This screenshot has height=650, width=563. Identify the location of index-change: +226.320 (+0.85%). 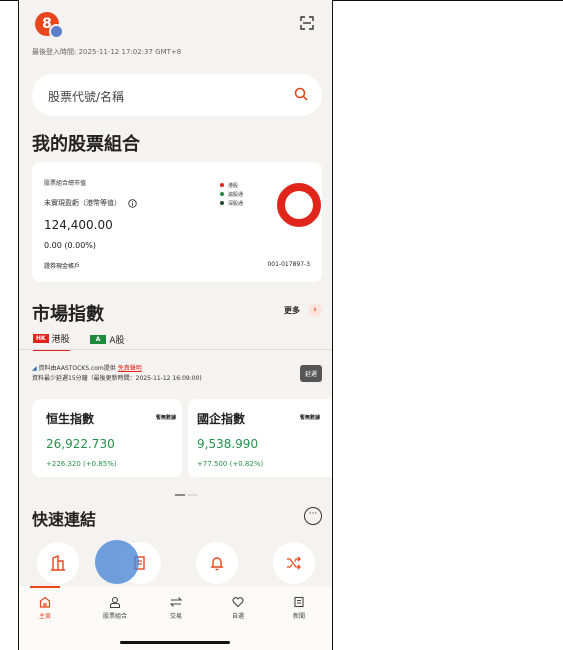
(81, 464).